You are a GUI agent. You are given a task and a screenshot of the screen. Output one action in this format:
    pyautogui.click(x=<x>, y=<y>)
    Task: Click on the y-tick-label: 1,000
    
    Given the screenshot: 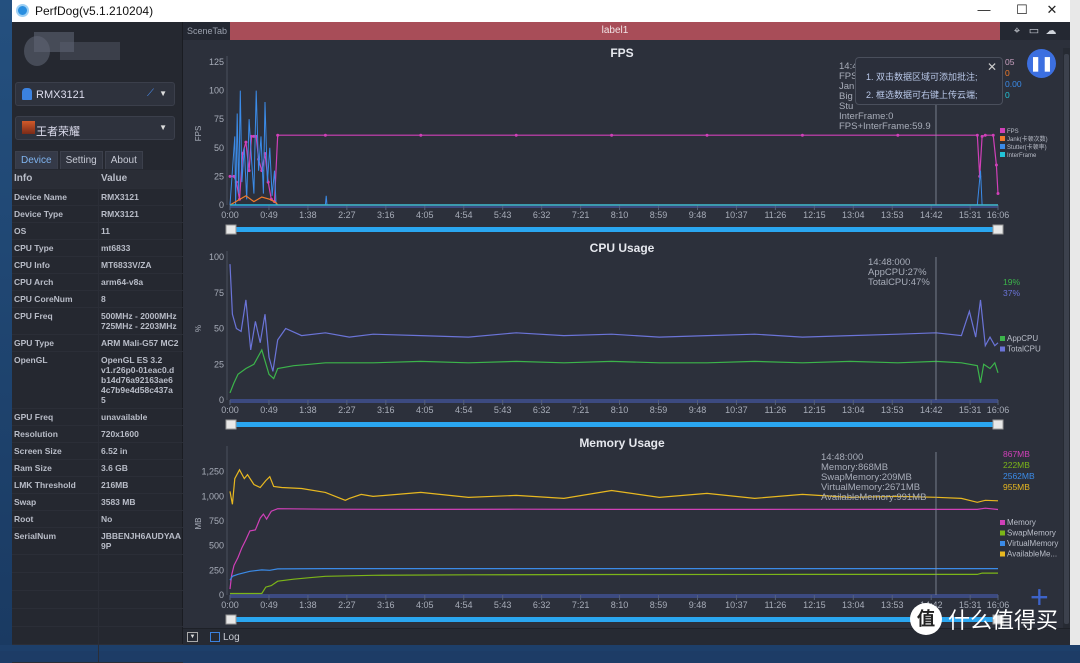 What is the action you would take?
    pyautogui.click(x=212, y=496)
    